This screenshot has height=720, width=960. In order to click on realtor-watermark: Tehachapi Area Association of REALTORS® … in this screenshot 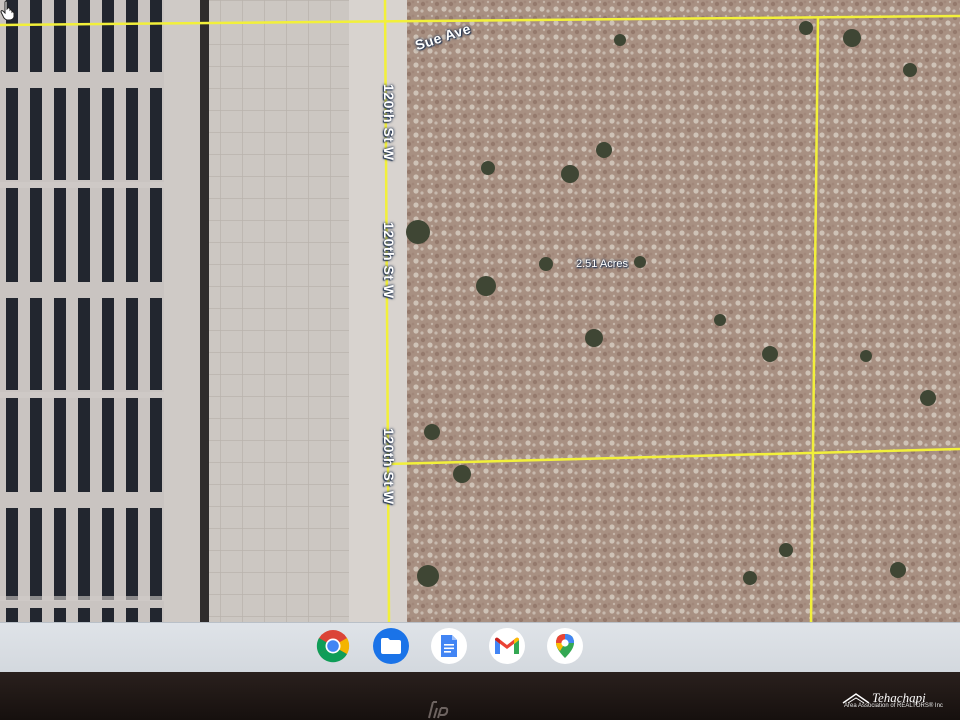, I will do `click(898, 701)`.